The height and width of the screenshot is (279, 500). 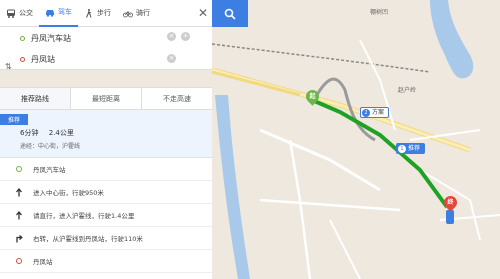 I want to click on car-icon, so click(x=50, y=13).